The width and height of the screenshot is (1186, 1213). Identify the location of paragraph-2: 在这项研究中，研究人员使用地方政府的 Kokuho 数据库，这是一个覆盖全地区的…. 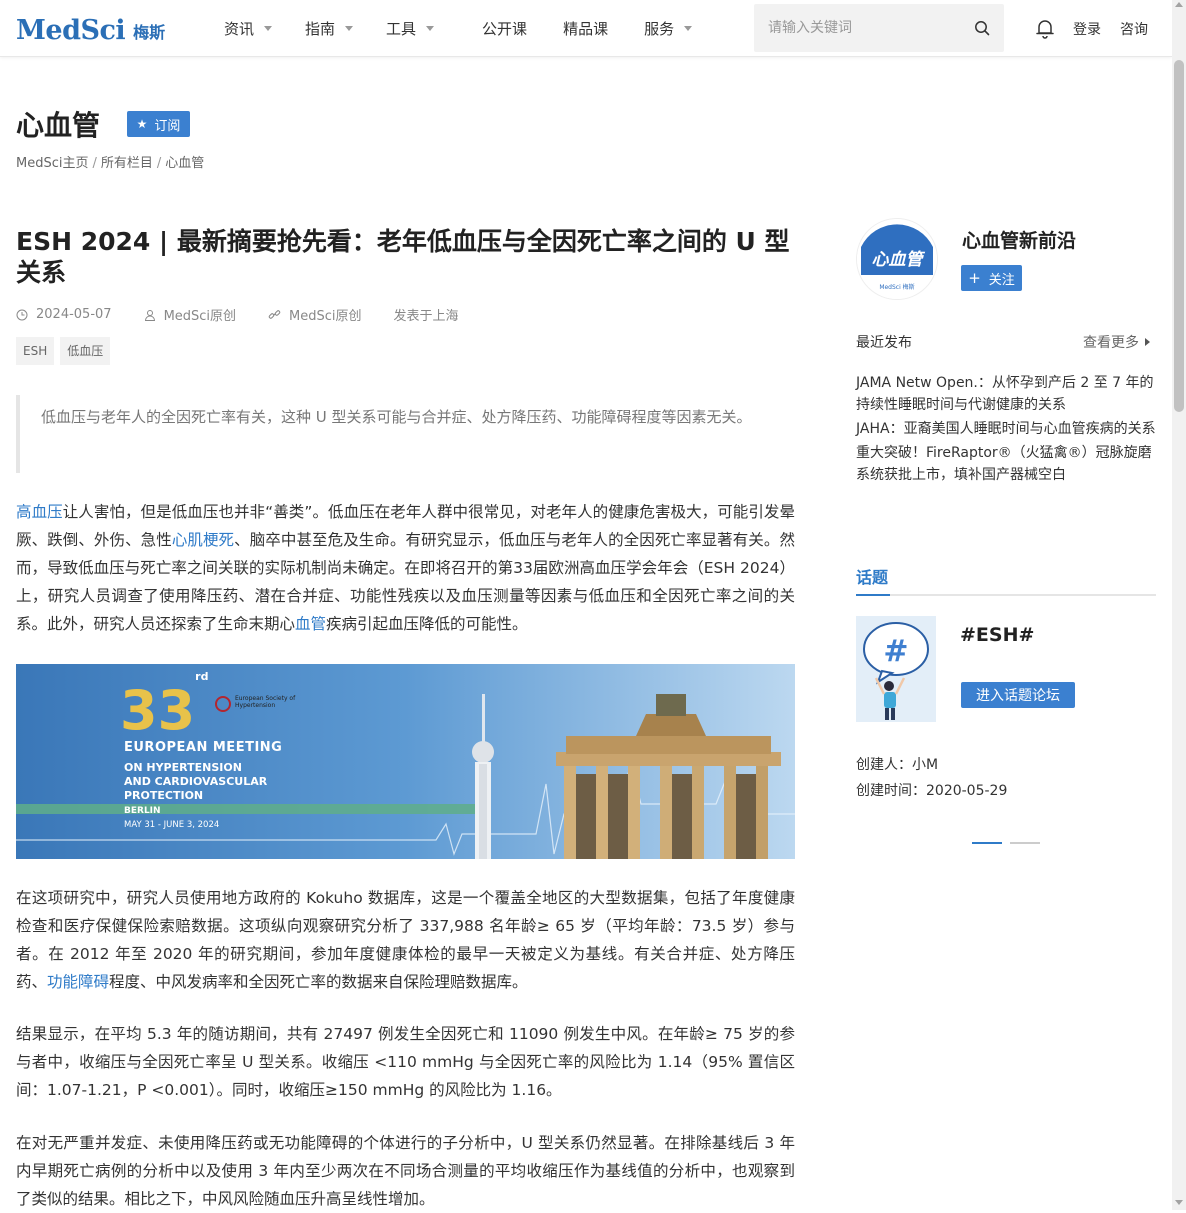
(405, 940).